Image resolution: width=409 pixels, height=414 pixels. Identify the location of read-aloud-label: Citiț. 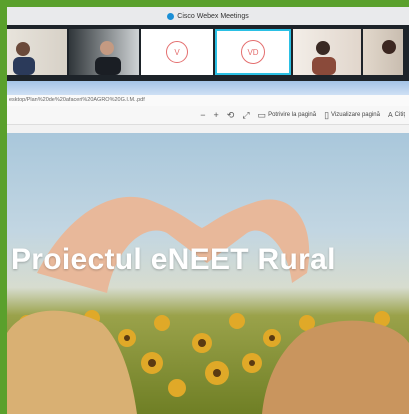
(399, 115).